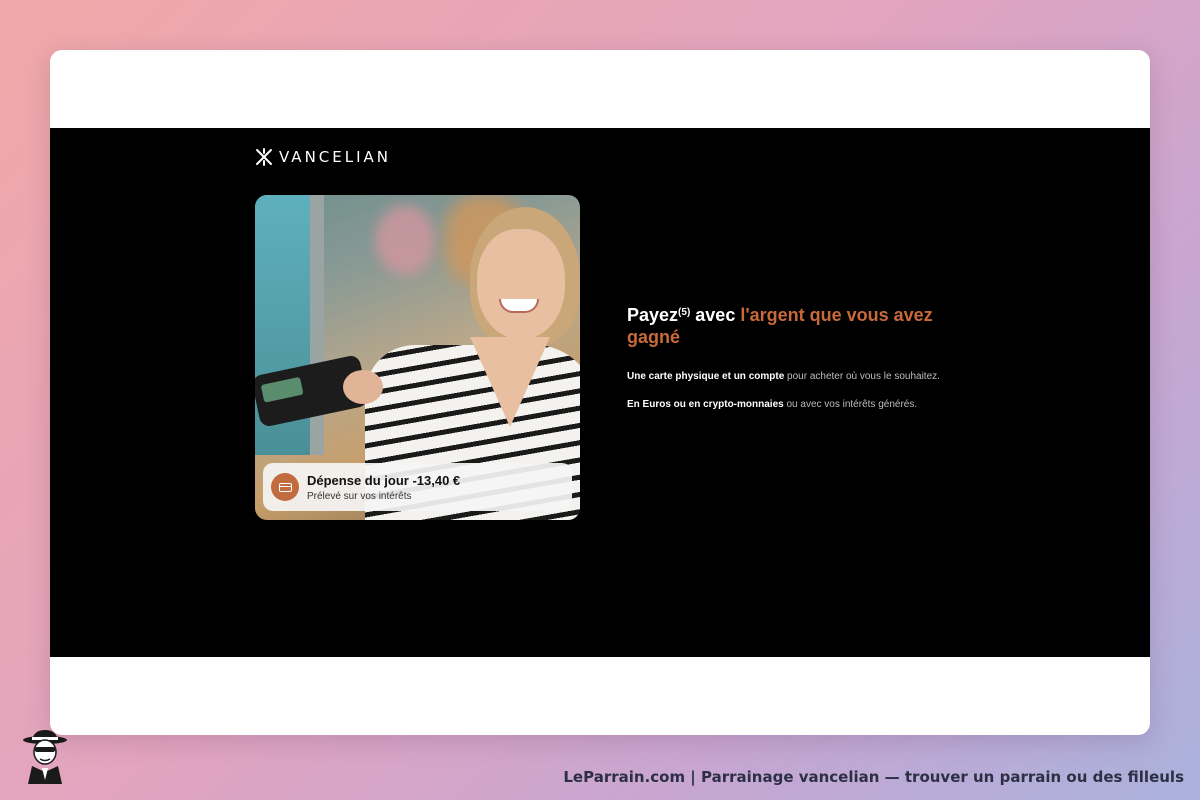  Describe the element at coordinates (405, 240) in the screenshot. I see `photo-bokeh` at that location.